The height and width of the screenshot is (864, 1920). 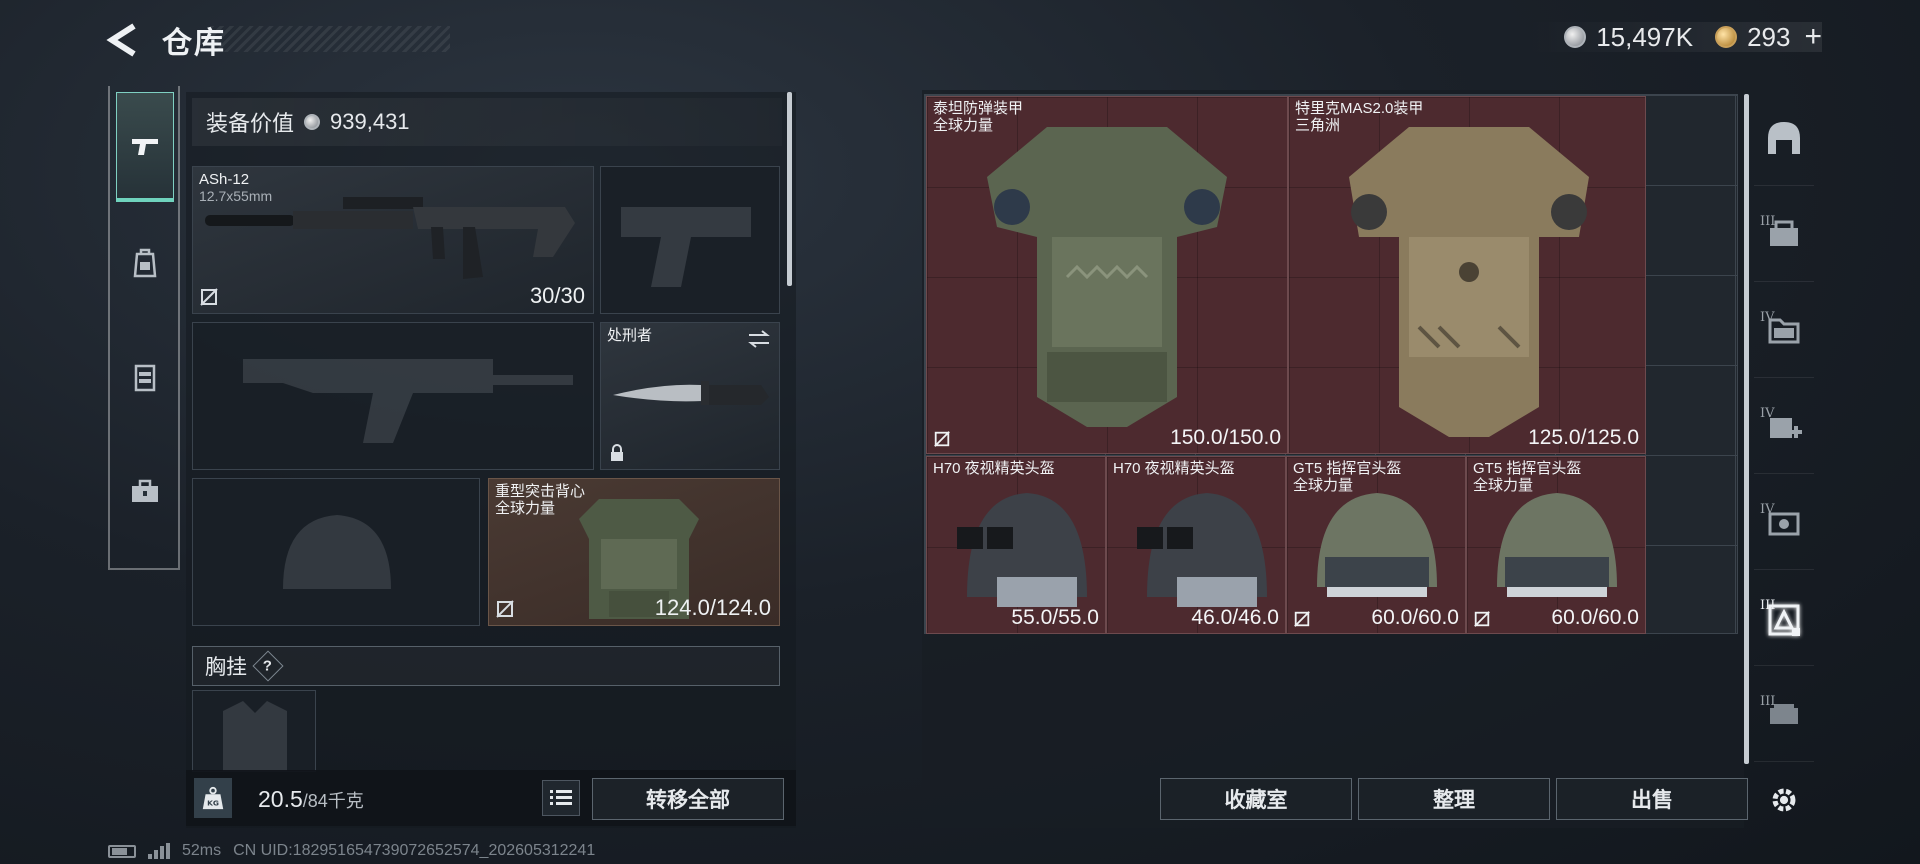 I want to click on item-durability: 55.0/55.0, so click(x=1055, y=617).